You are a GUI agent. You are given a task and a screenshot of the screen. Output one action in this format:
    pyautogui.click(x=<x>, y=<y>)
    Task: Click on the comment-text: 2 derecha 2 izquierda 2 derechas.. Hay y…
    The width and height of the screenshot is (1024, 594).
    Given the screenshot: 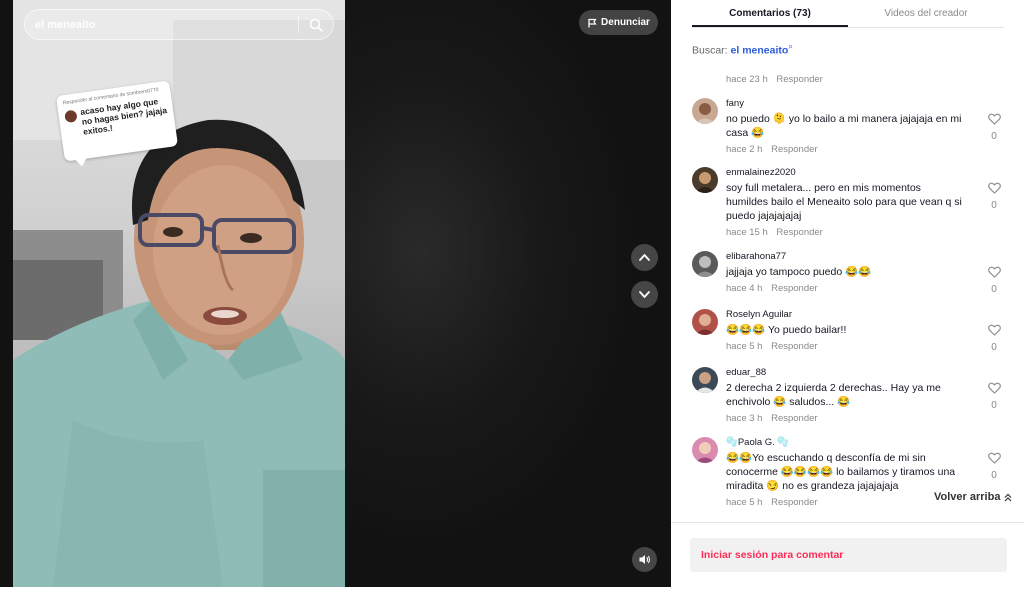 What is the action you would take?
    pyautogui.click(x=833, y=395)
    